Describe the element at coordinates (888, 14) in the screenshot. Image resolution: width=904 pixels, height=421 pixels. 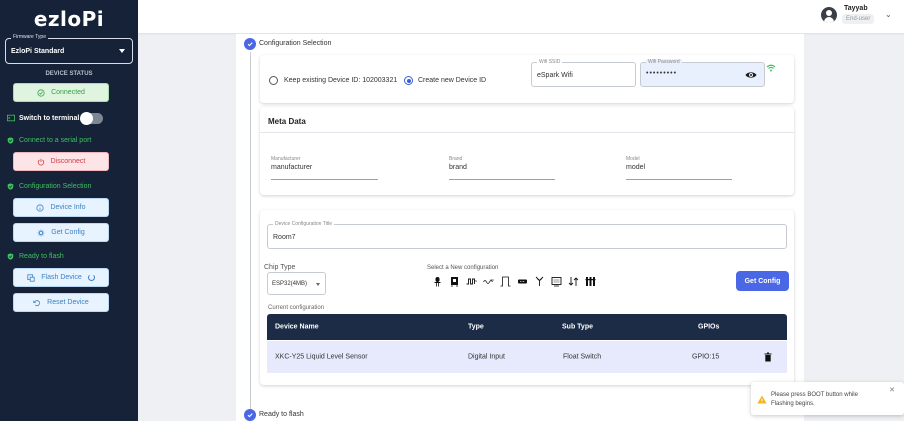
I see `user-menu-chevron-icon: ⌄` at that location.